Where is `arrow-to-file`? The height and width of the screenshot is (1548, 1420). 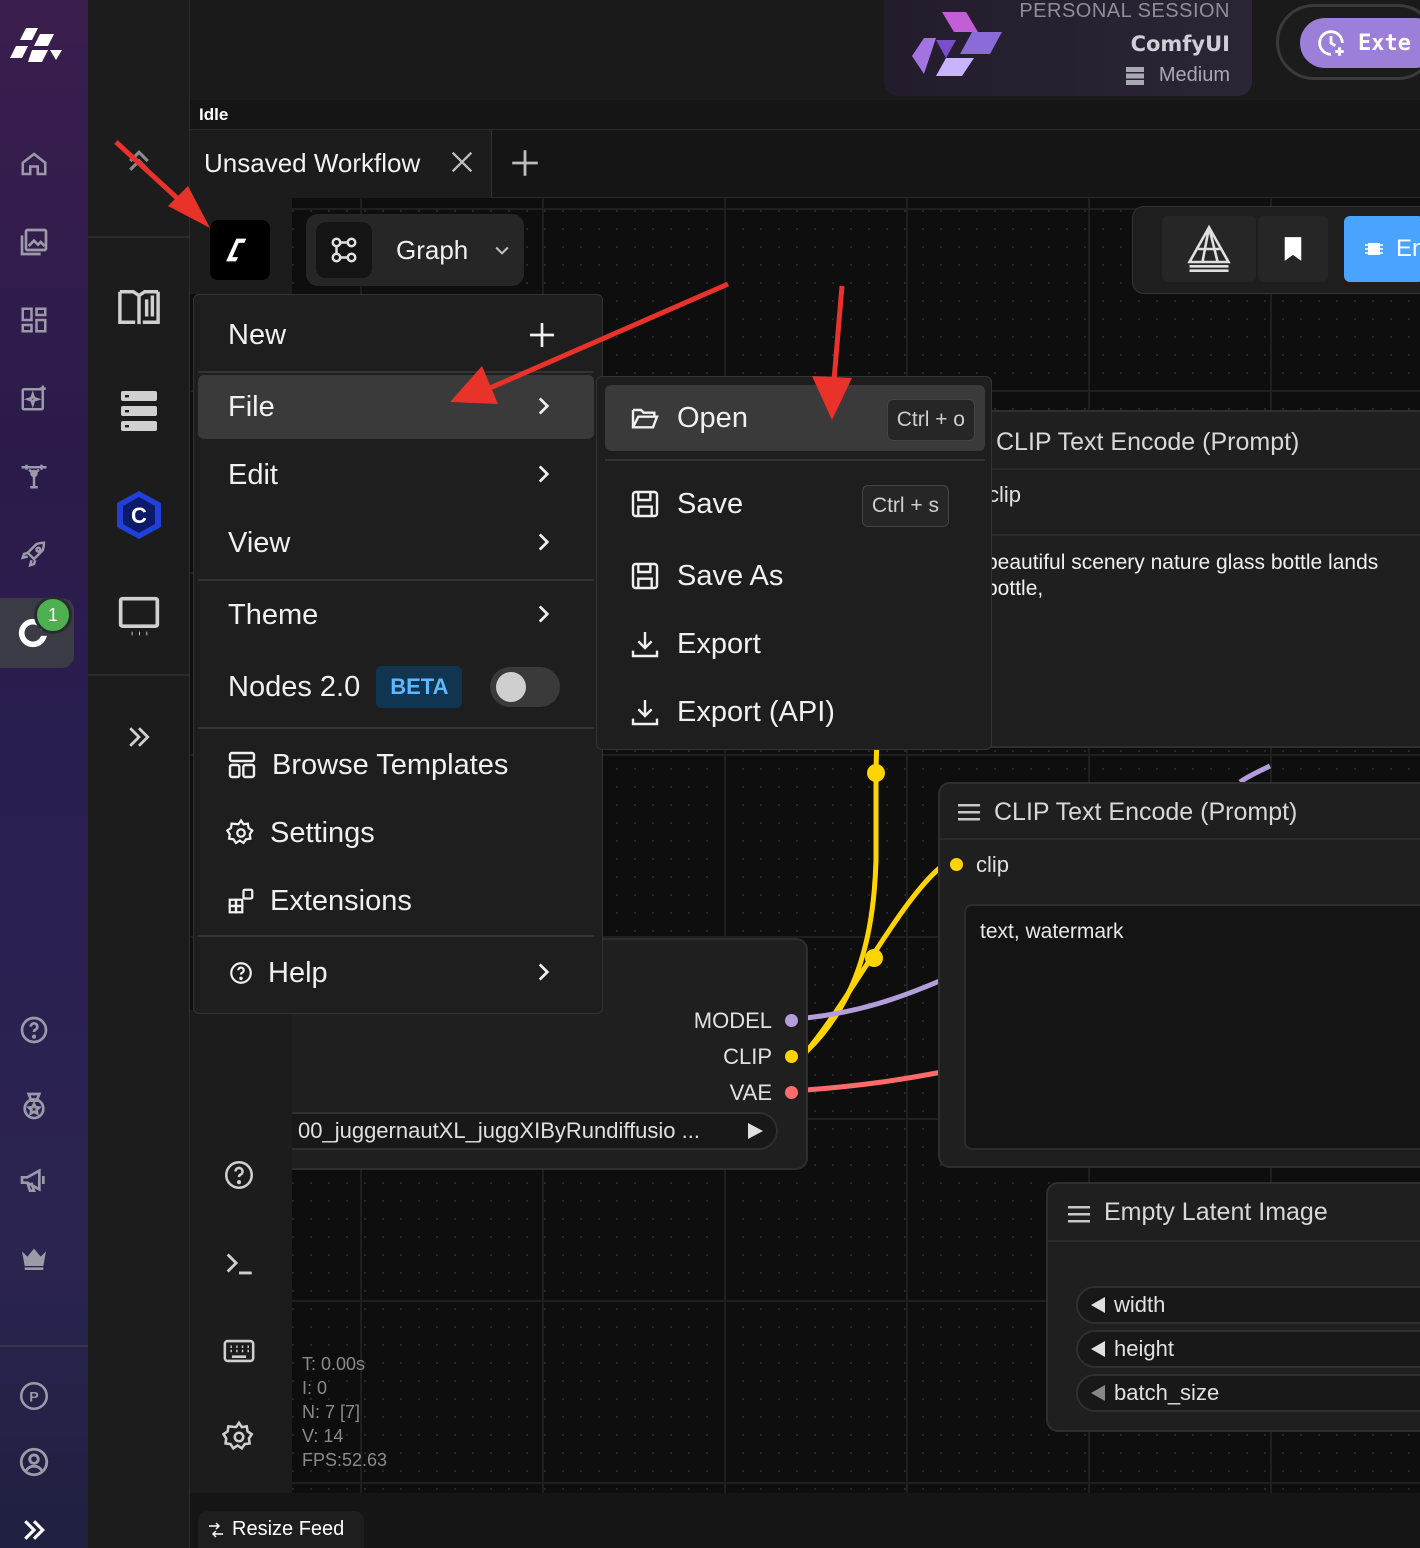
arrow-to-file is located at coordinates (590, 342).